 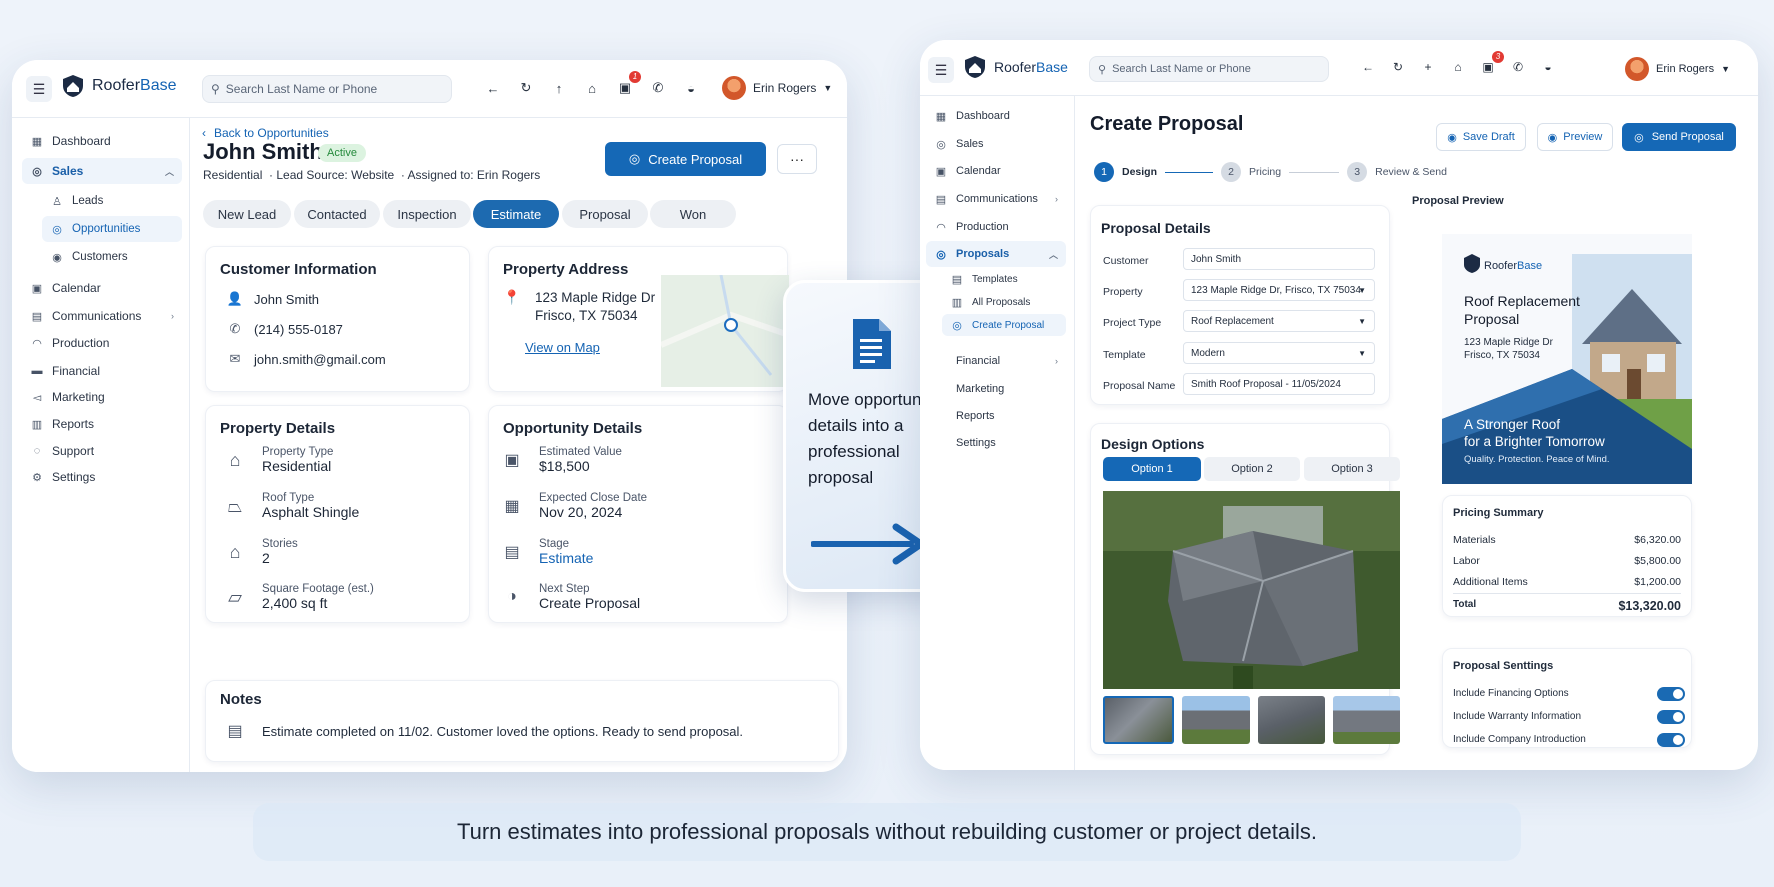 I want to click on sidebar-item-financial: ▬ Financial, so click(x=102, y=371).